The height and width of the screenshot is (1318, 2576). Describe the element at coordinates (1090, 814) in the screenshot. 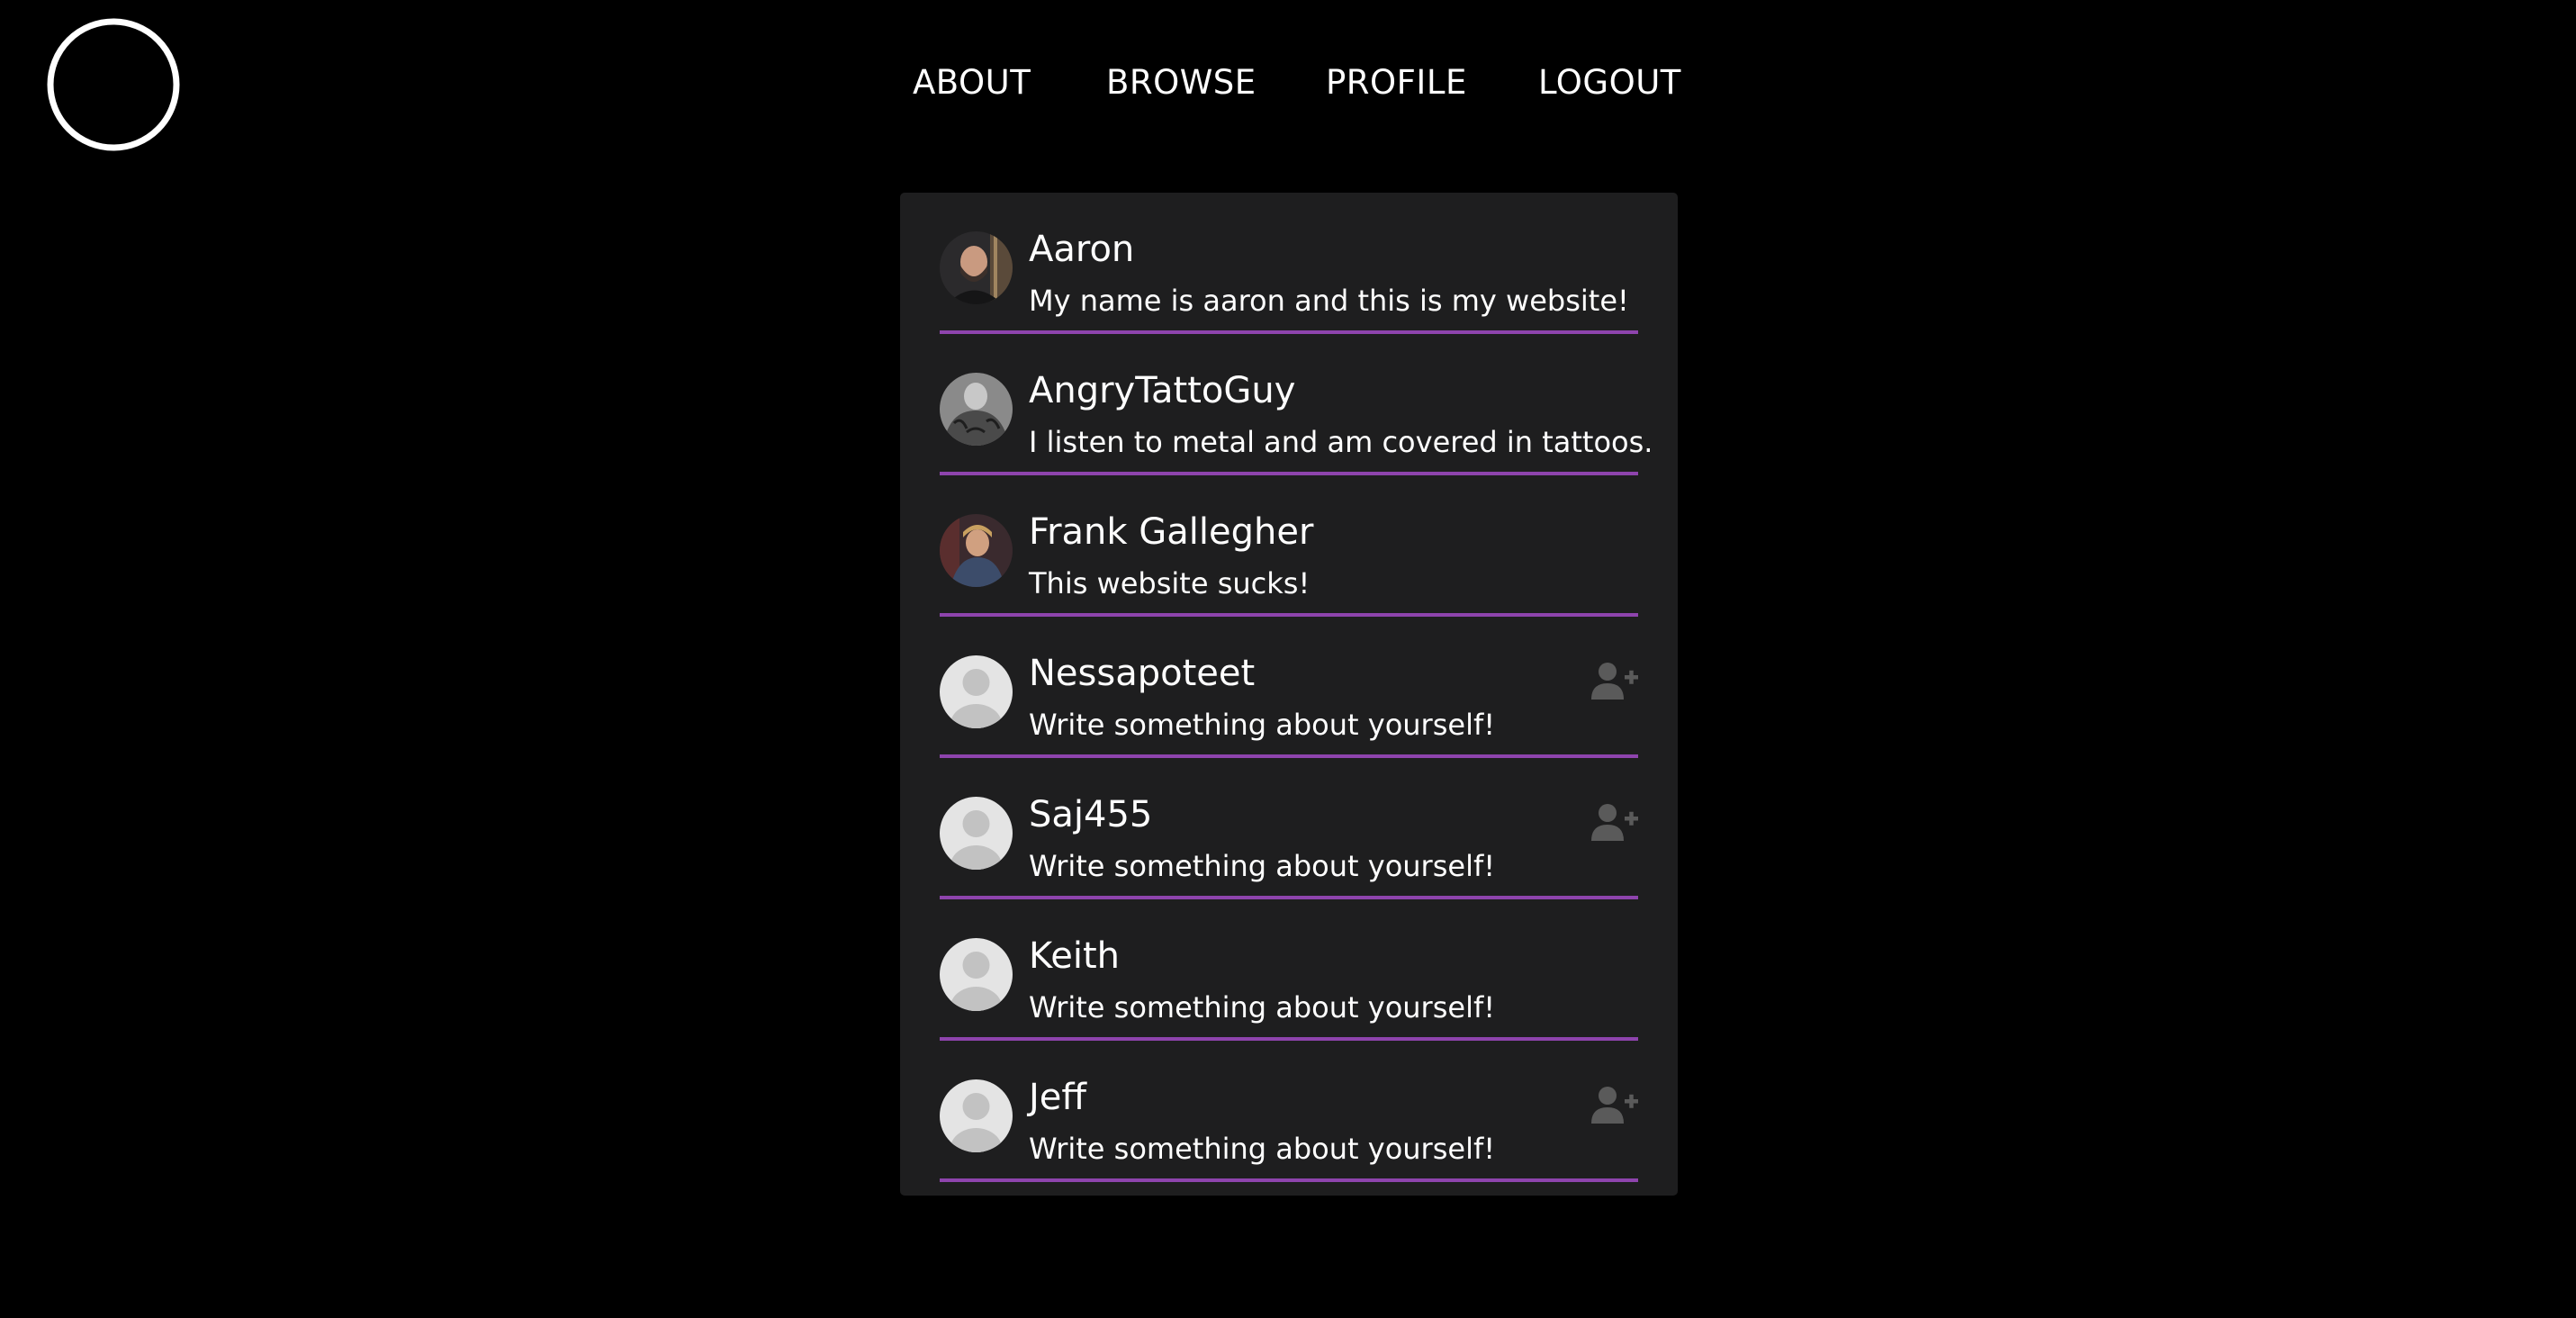

I see `user-name: Saj455` at that location.